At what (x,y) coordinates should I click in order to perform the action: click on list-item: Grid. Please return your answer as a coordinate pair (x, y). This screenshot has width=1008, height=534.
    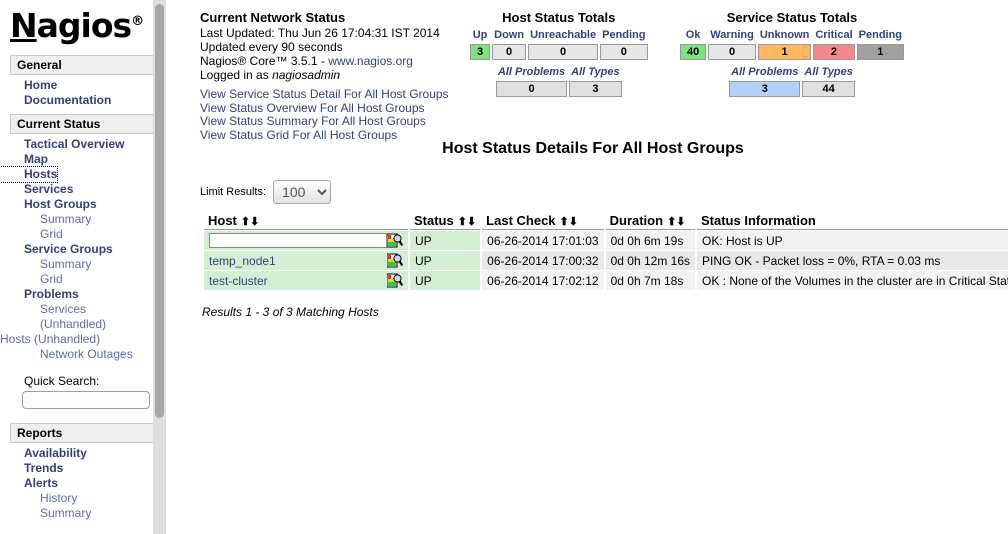
    Looking at the image, I should click on (83, 234).